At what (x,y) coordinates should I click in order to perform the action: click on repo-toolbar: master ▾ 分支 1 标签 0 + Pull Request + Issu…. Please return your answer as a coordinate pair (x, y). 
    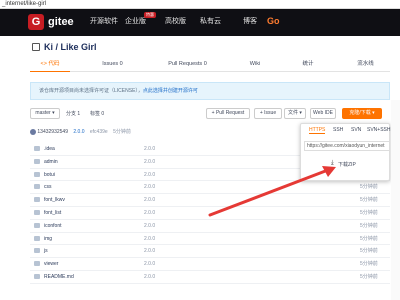
    Looking at the image, I should click on (210, 115).